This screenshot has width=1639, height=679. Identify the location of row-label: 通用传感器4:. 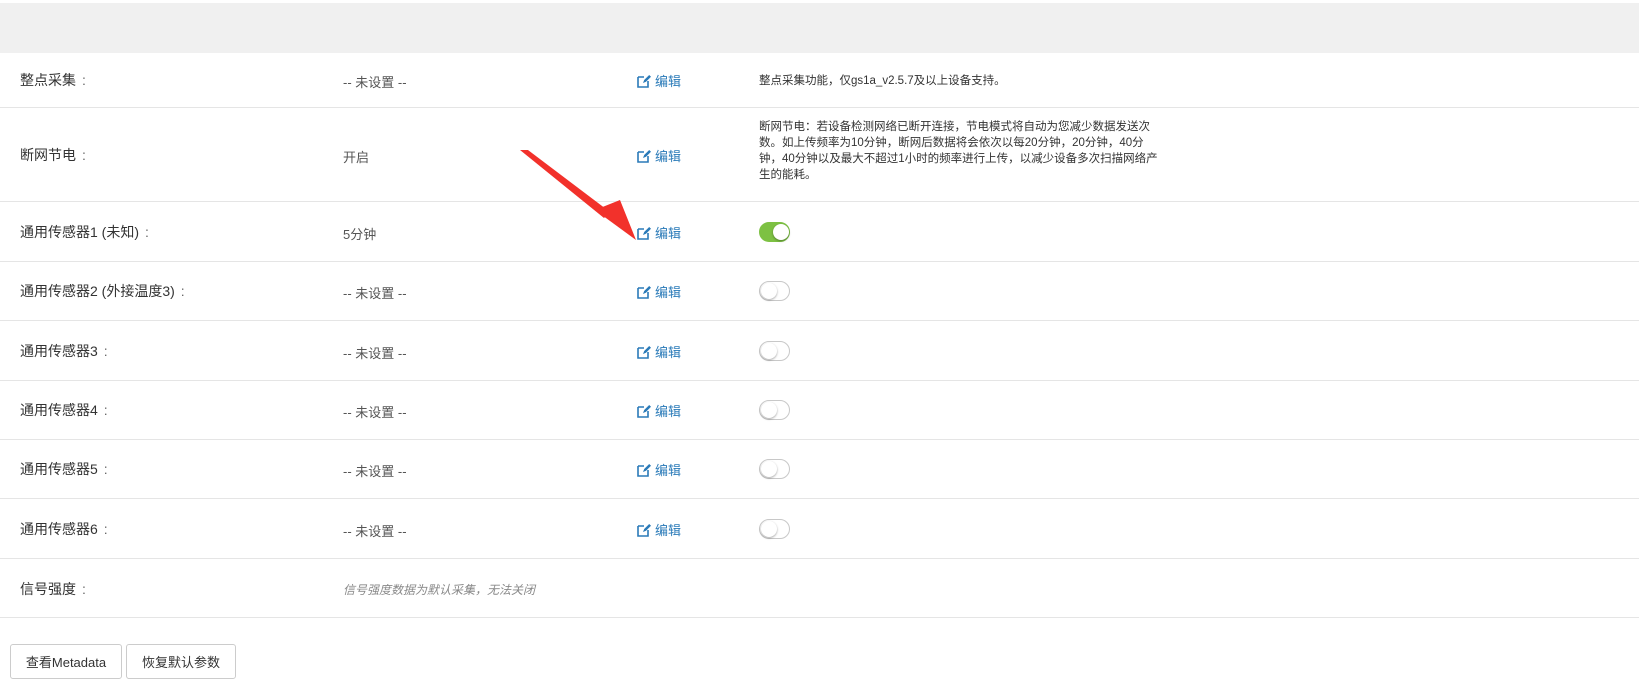
(64, 410).